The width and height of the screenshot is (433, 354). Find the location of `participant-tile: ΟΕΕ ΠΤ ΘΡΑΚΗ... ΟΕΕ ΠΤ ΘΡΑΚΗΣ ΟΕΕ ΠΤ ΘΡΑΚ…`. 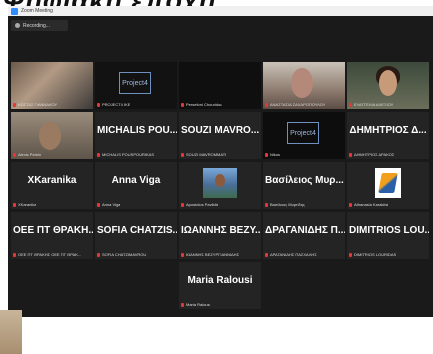

participant-tile: ΟΕΕ ΠΤ ΘΡΑΚΗ... ΟΕΕ ΠΤ ΘΡΑΚΗΣ ΟΕΕ ΠΤ ΘΡΑΚ… is located at coordinates (52, 235).